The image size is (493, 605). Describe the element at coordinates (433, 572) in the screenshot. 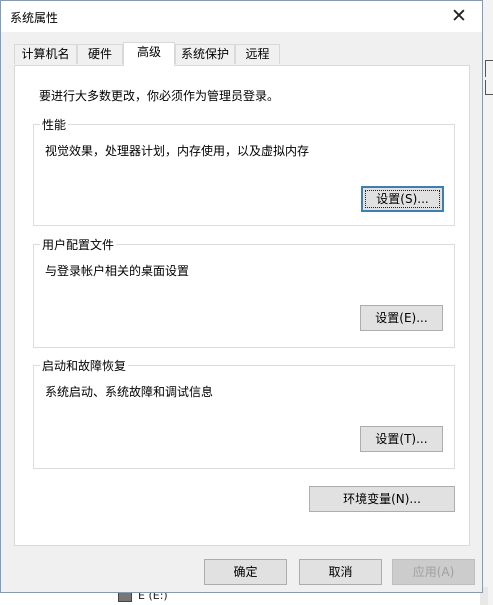

I see `apply-button: 应用(A)` at that location.